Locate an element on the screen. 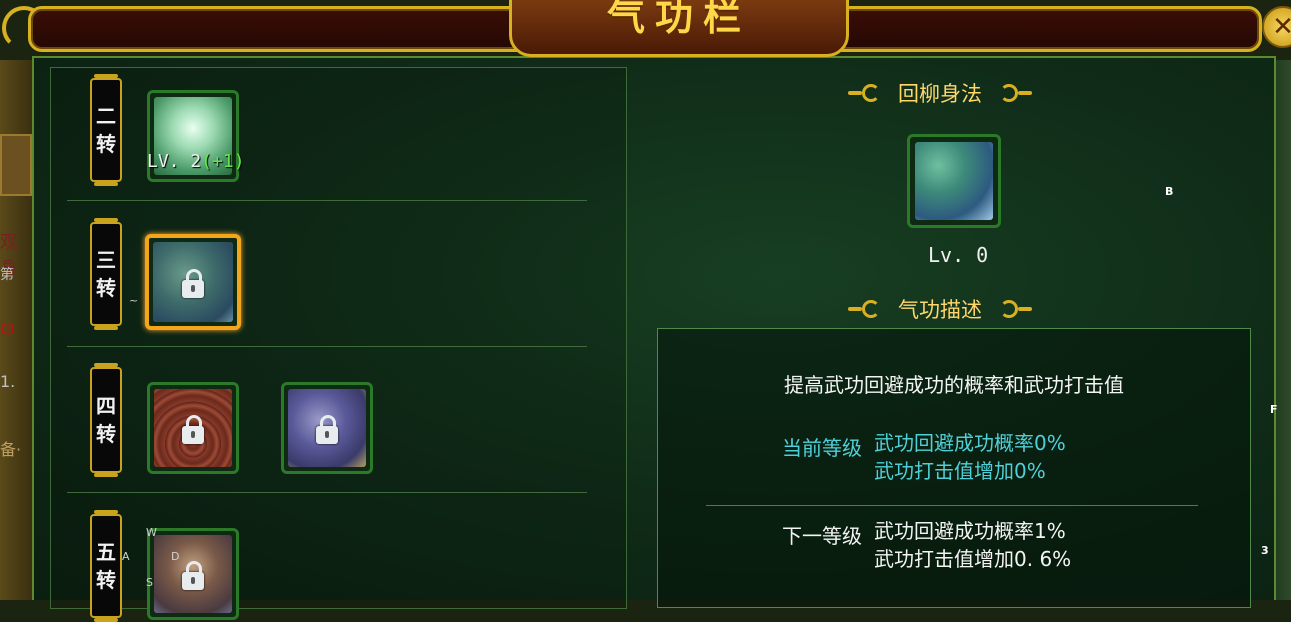 The image size is (1291, 622). hotkey-hint: S is located at coordinates (149, 582).